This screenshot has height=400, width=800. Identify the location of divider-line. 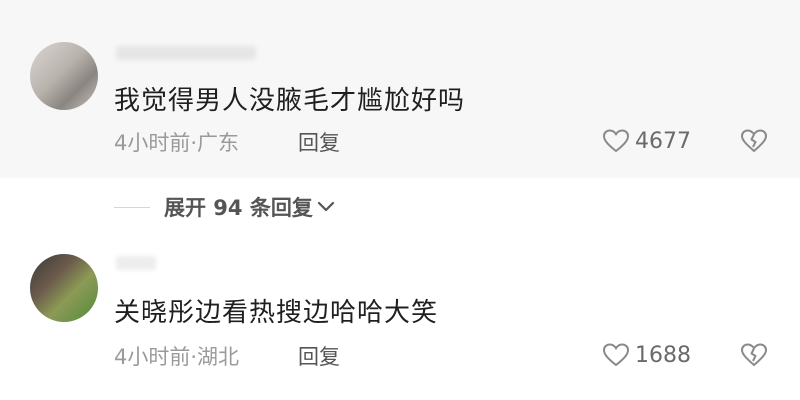
(132, 207).